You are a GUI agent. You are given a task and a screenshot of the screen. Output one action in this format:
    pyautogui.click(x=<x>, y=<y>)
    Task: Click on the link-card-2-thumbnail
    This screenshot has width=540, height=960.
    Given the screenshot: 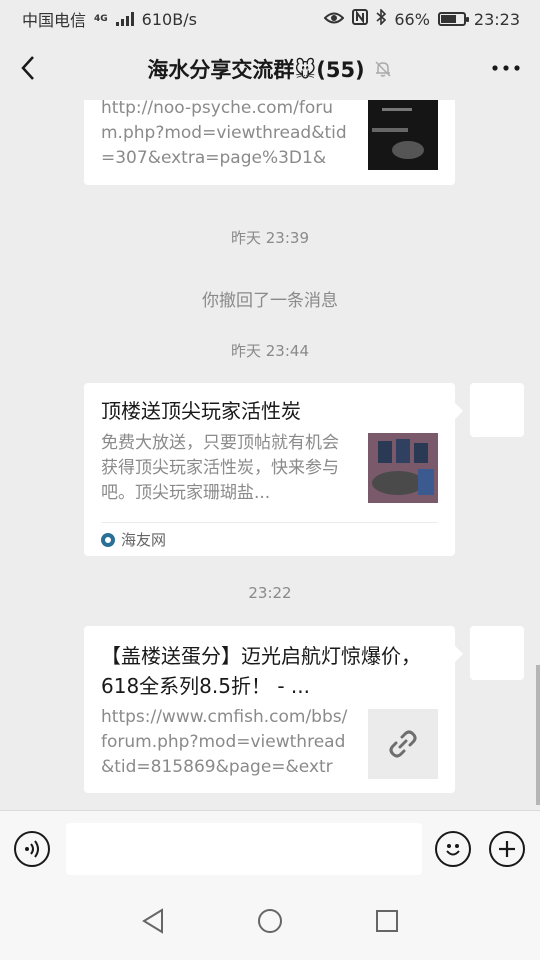 What is the action you would take?
    pyautogui.click(x=403, y=468)
    